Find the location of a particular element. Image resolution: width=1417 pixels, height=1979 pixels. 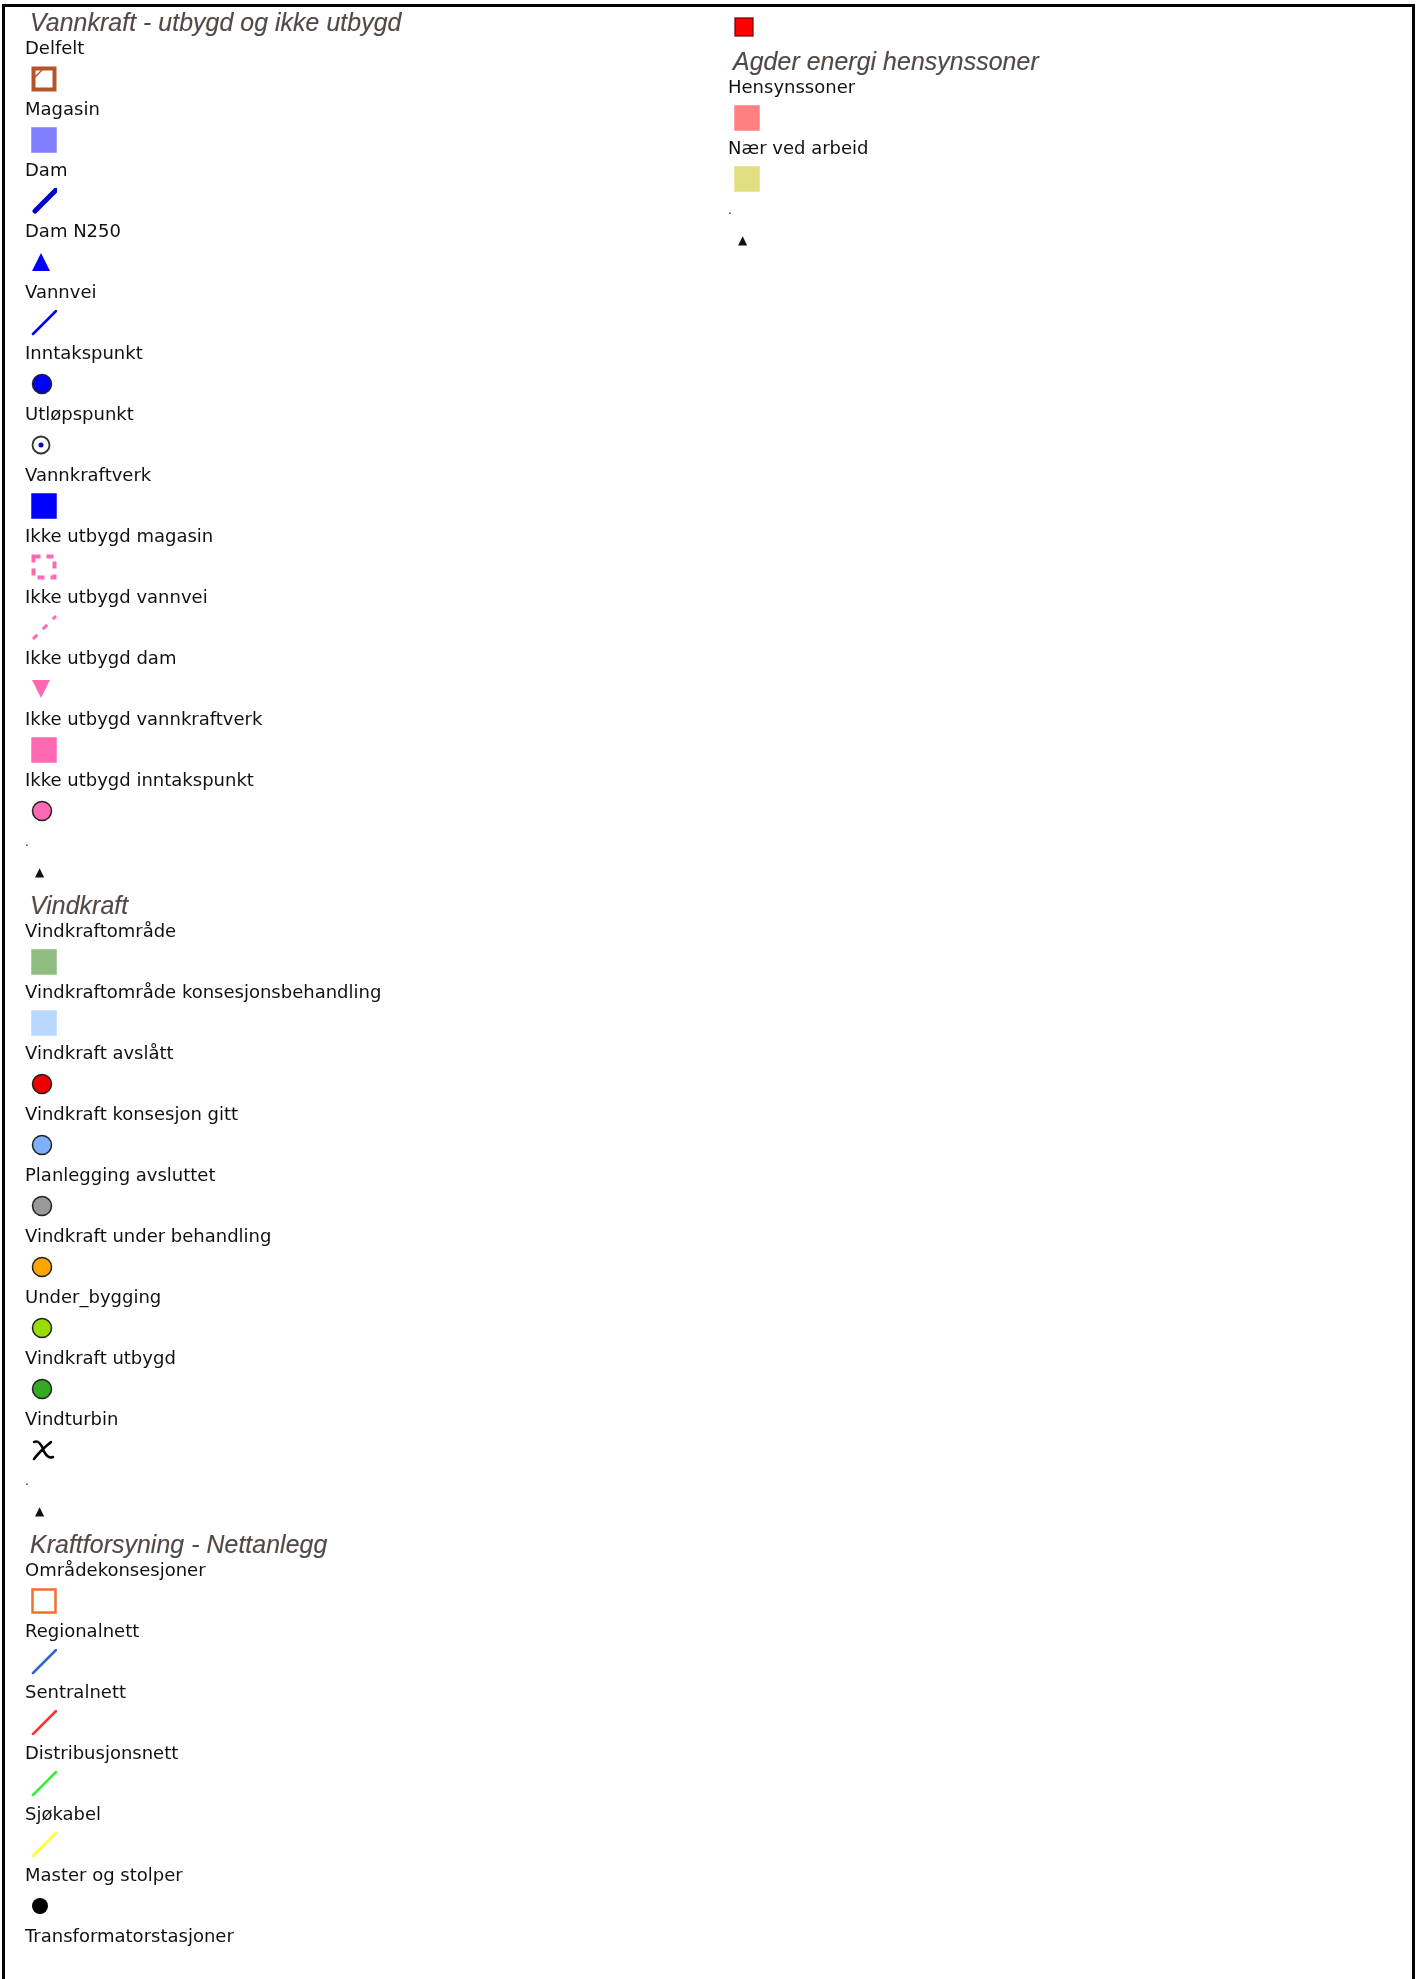

legend-label: Transformatorstasjoner is located at coordinates (130, 1936).